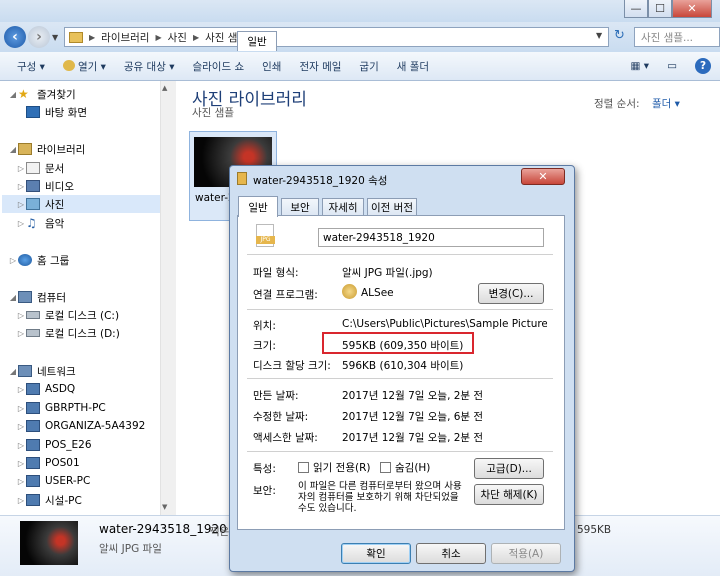  I want to click on maximize-button: ☐, so click(660, 9).